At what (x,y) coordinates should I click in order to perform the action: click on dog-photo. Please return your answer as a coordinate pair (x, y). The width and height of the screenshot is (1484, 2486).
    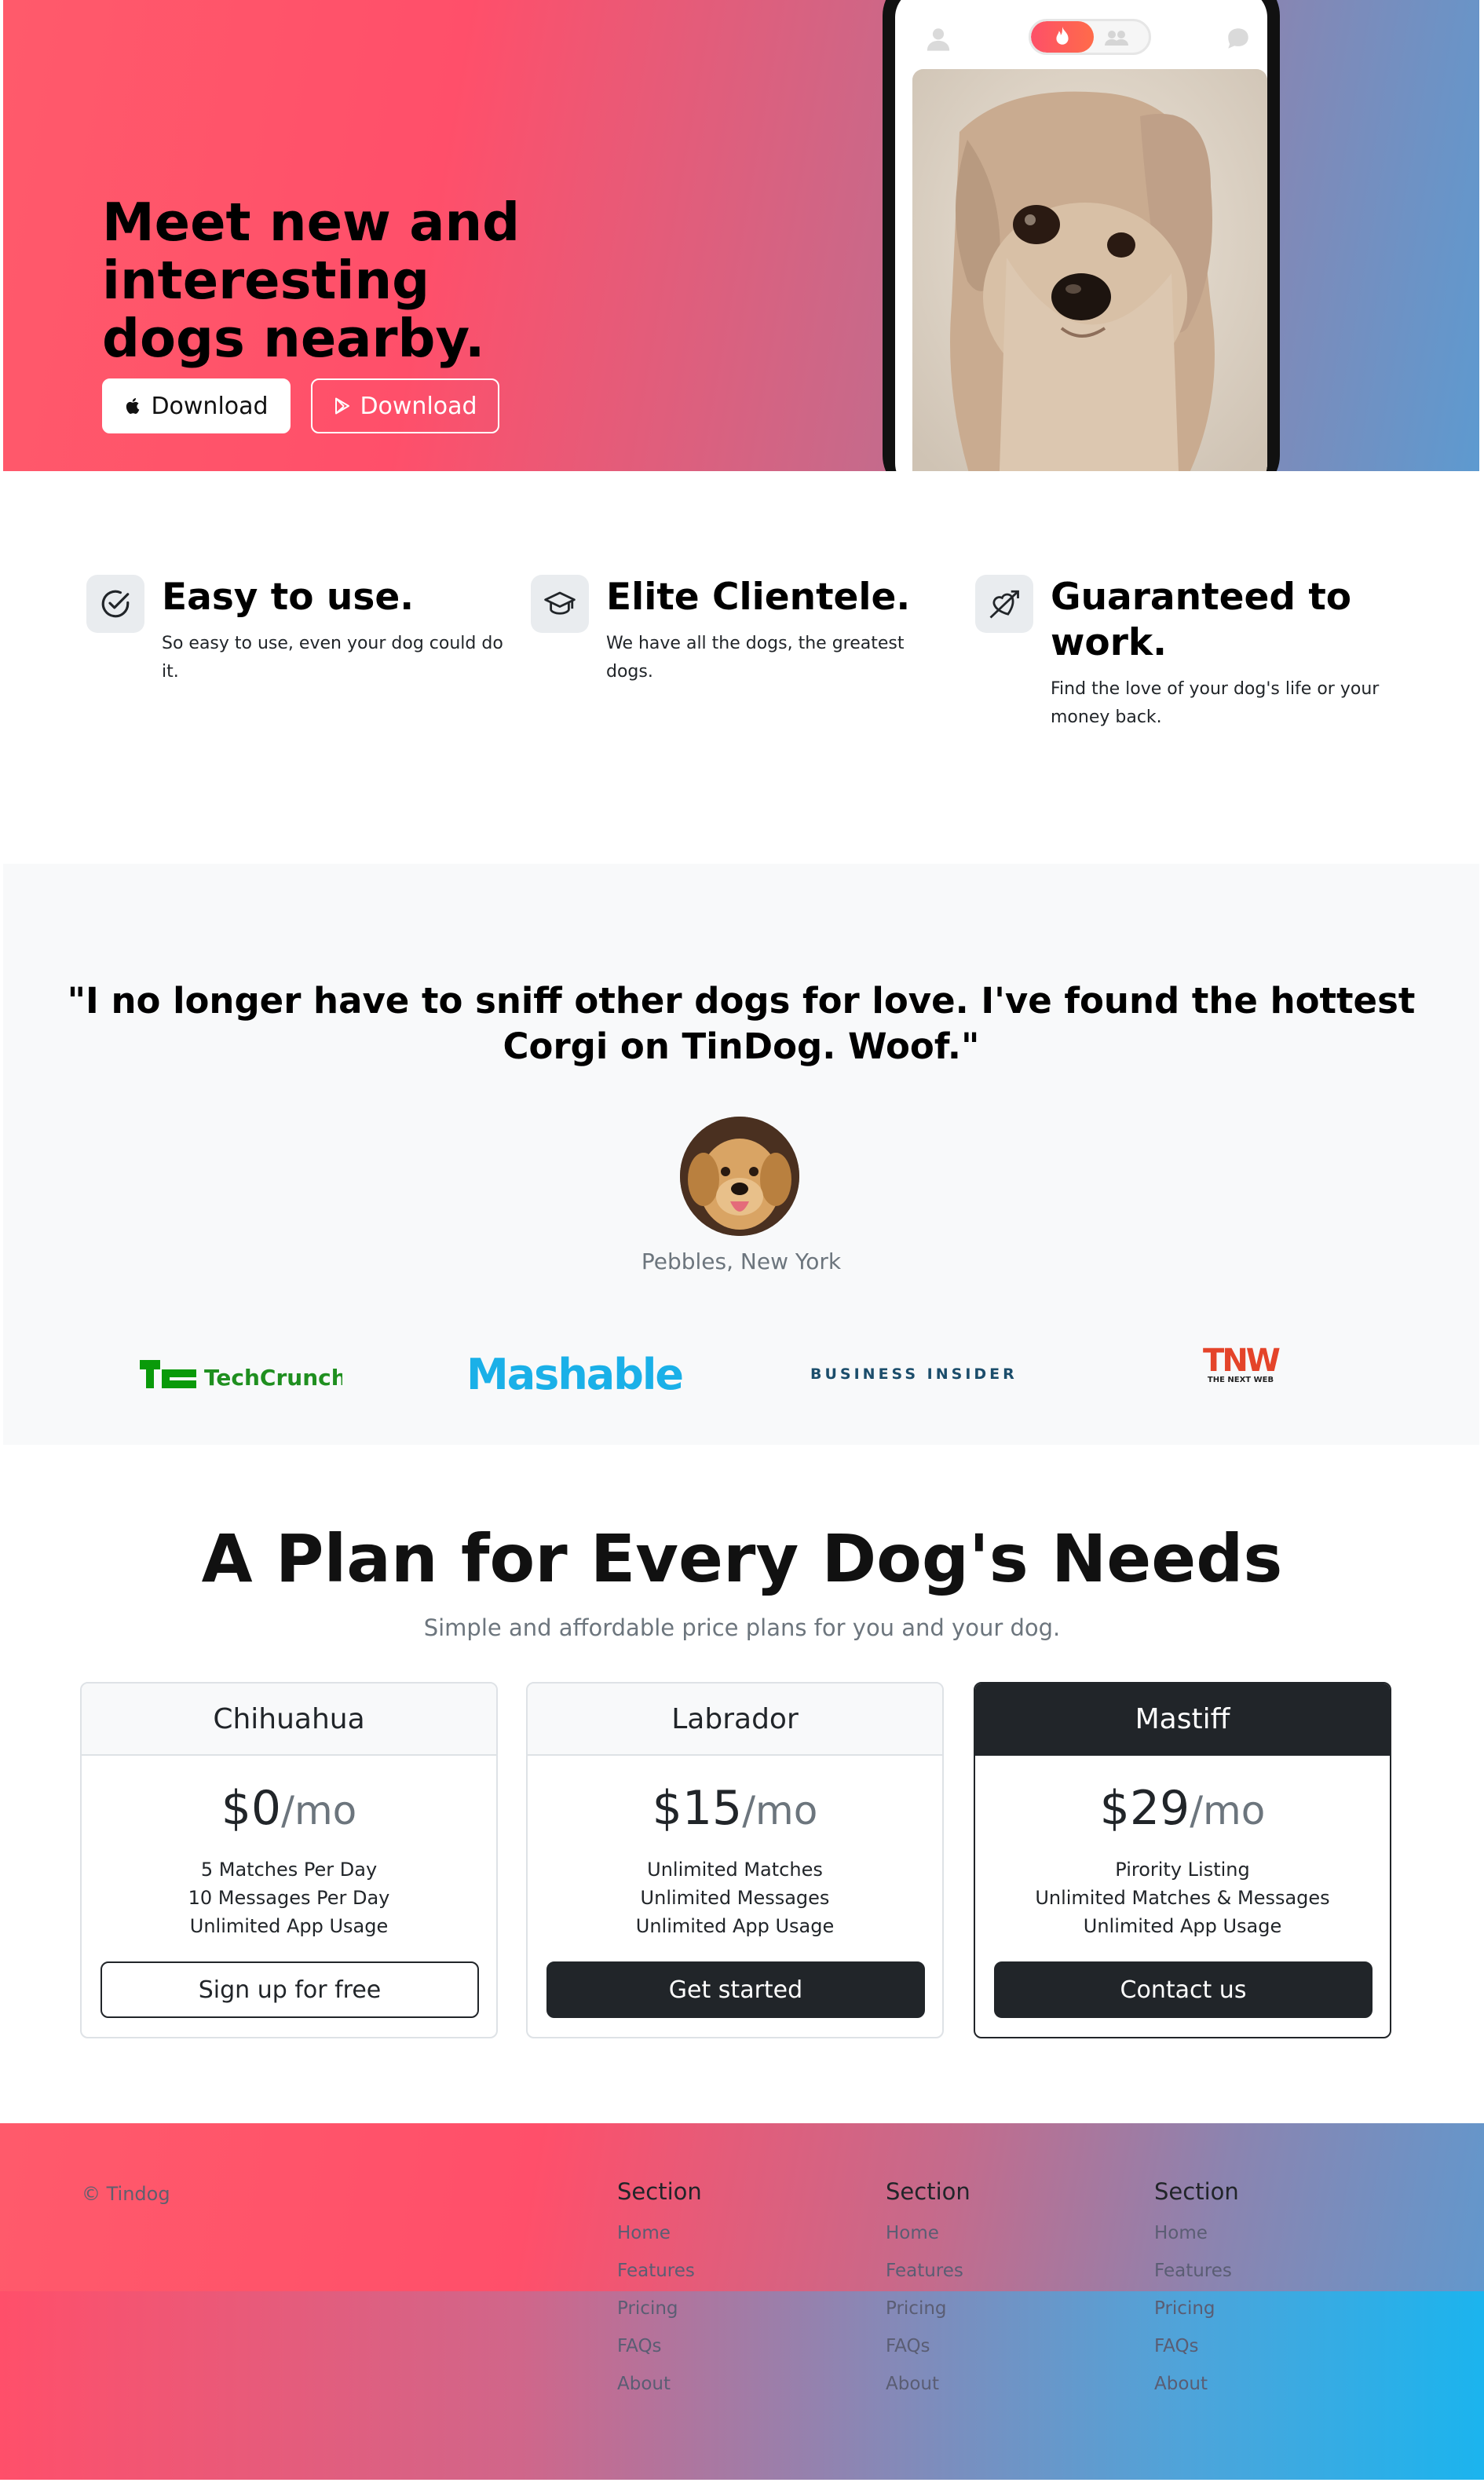
    Looking at the image, I should click on (1089, 270).